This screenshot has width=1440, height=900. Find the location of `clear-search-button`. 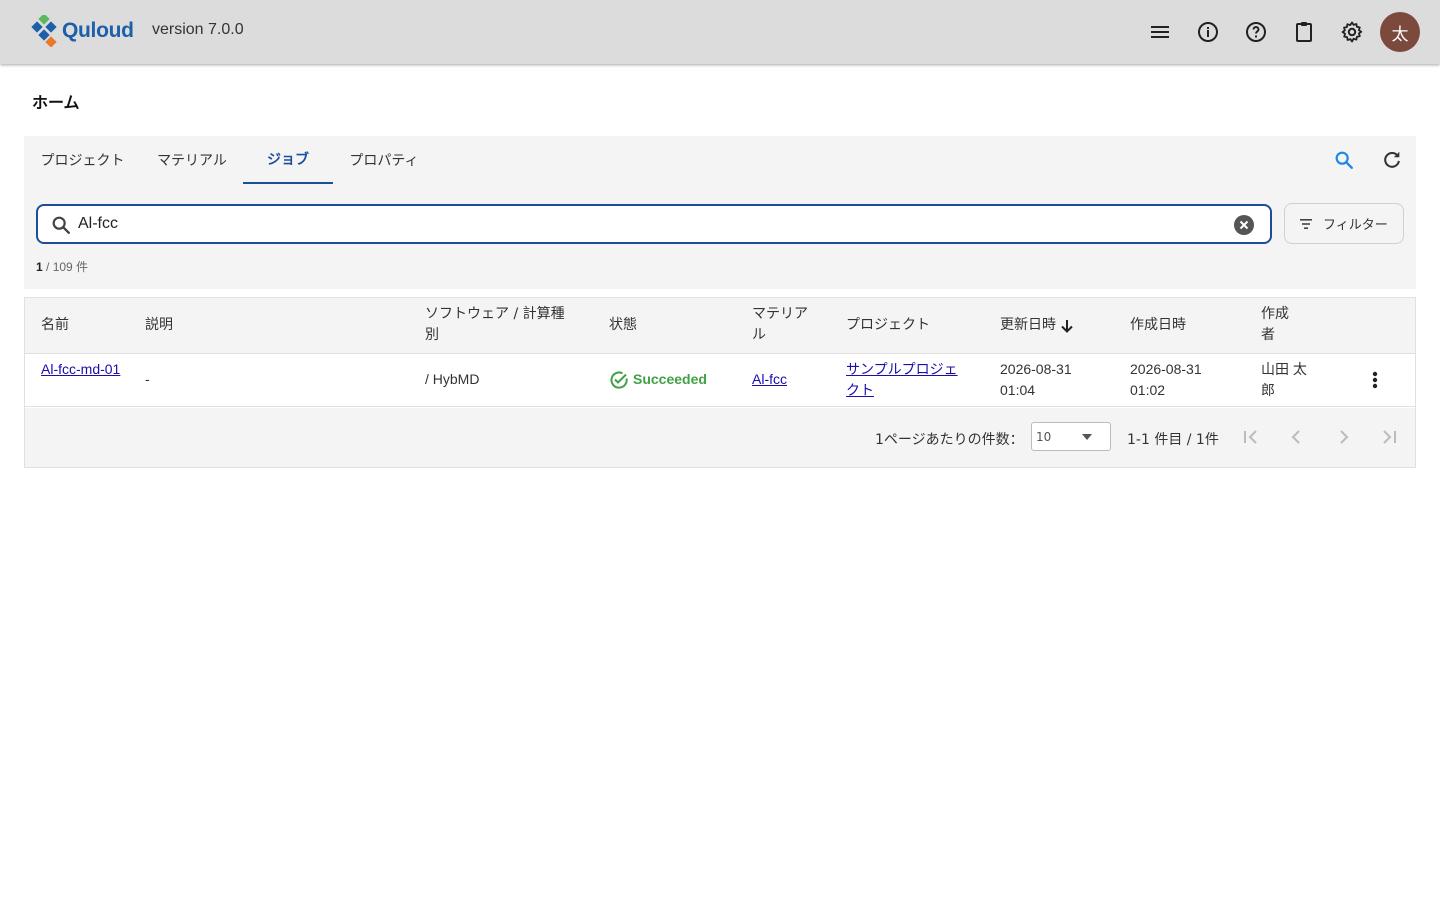

clear-search-button is located at coordinates (1244, 225).